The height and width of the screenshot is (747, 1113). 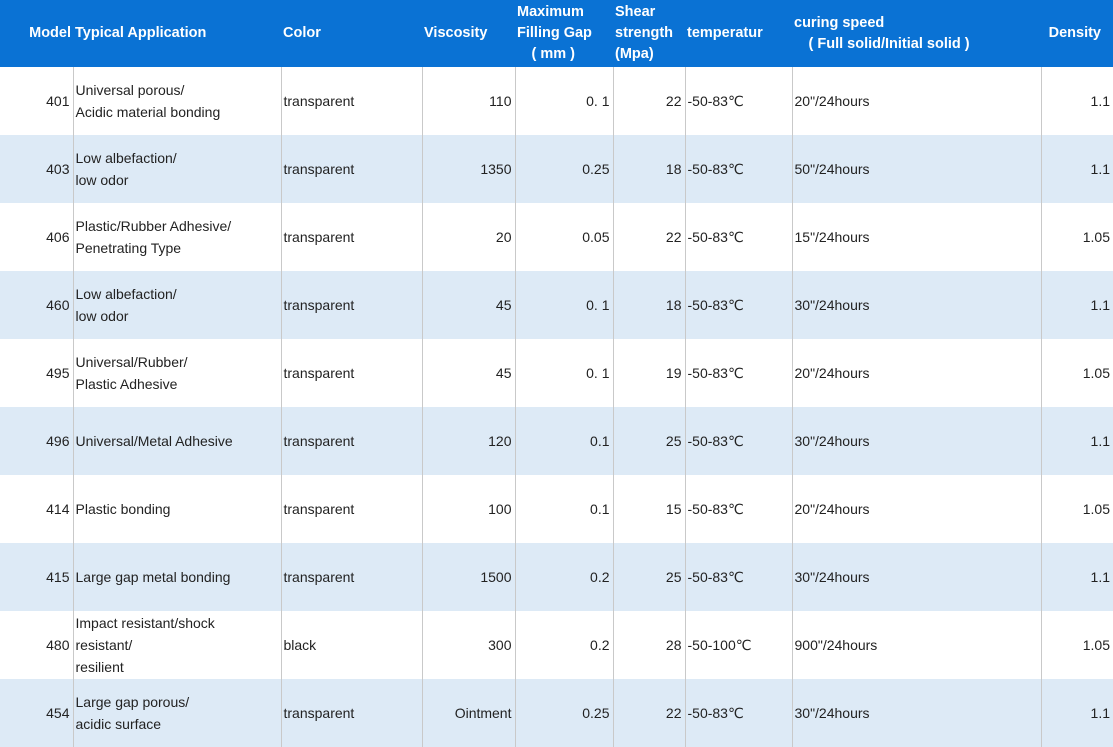 I want to click on cell-viscosity: 110, so click(x=468, y=101).